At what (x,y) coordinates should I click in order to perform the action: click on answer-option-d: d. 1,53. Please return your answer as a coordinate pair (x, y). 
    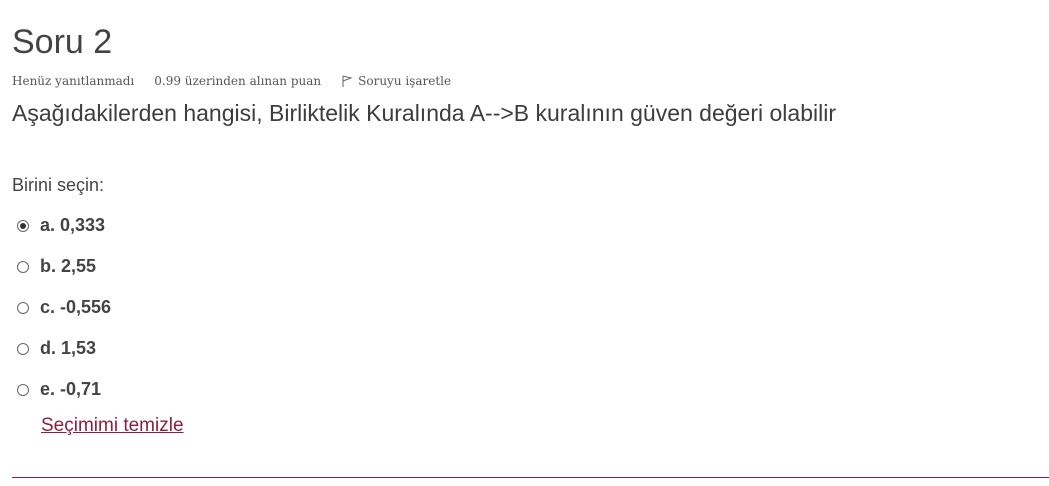
    Looking at the image, I should click on (61, 348).